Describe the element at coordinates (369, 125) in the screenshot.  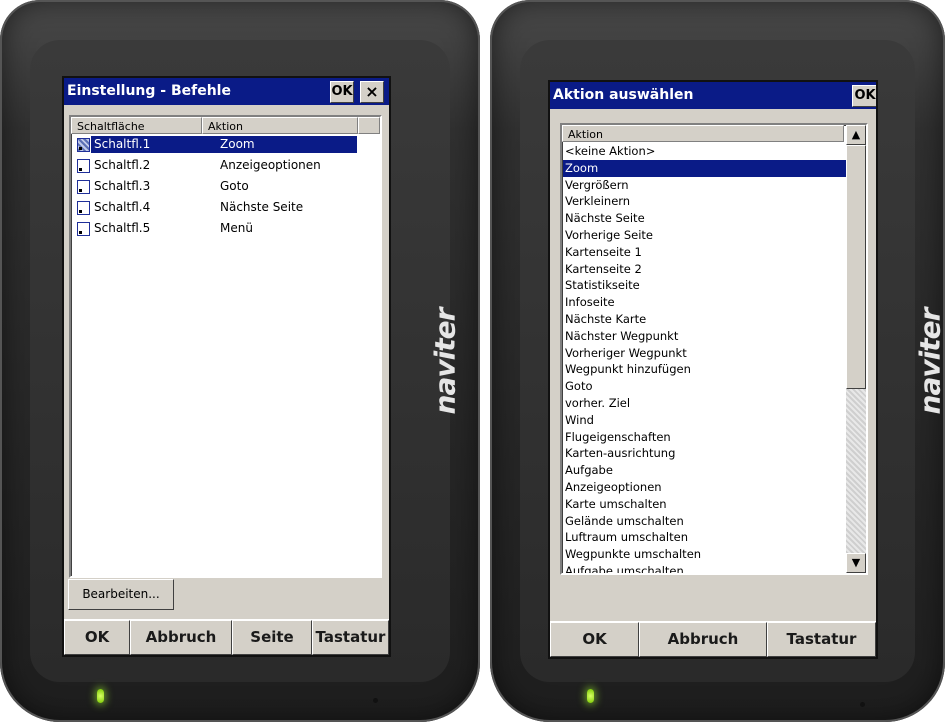
I see `column-header-filler` at that location.